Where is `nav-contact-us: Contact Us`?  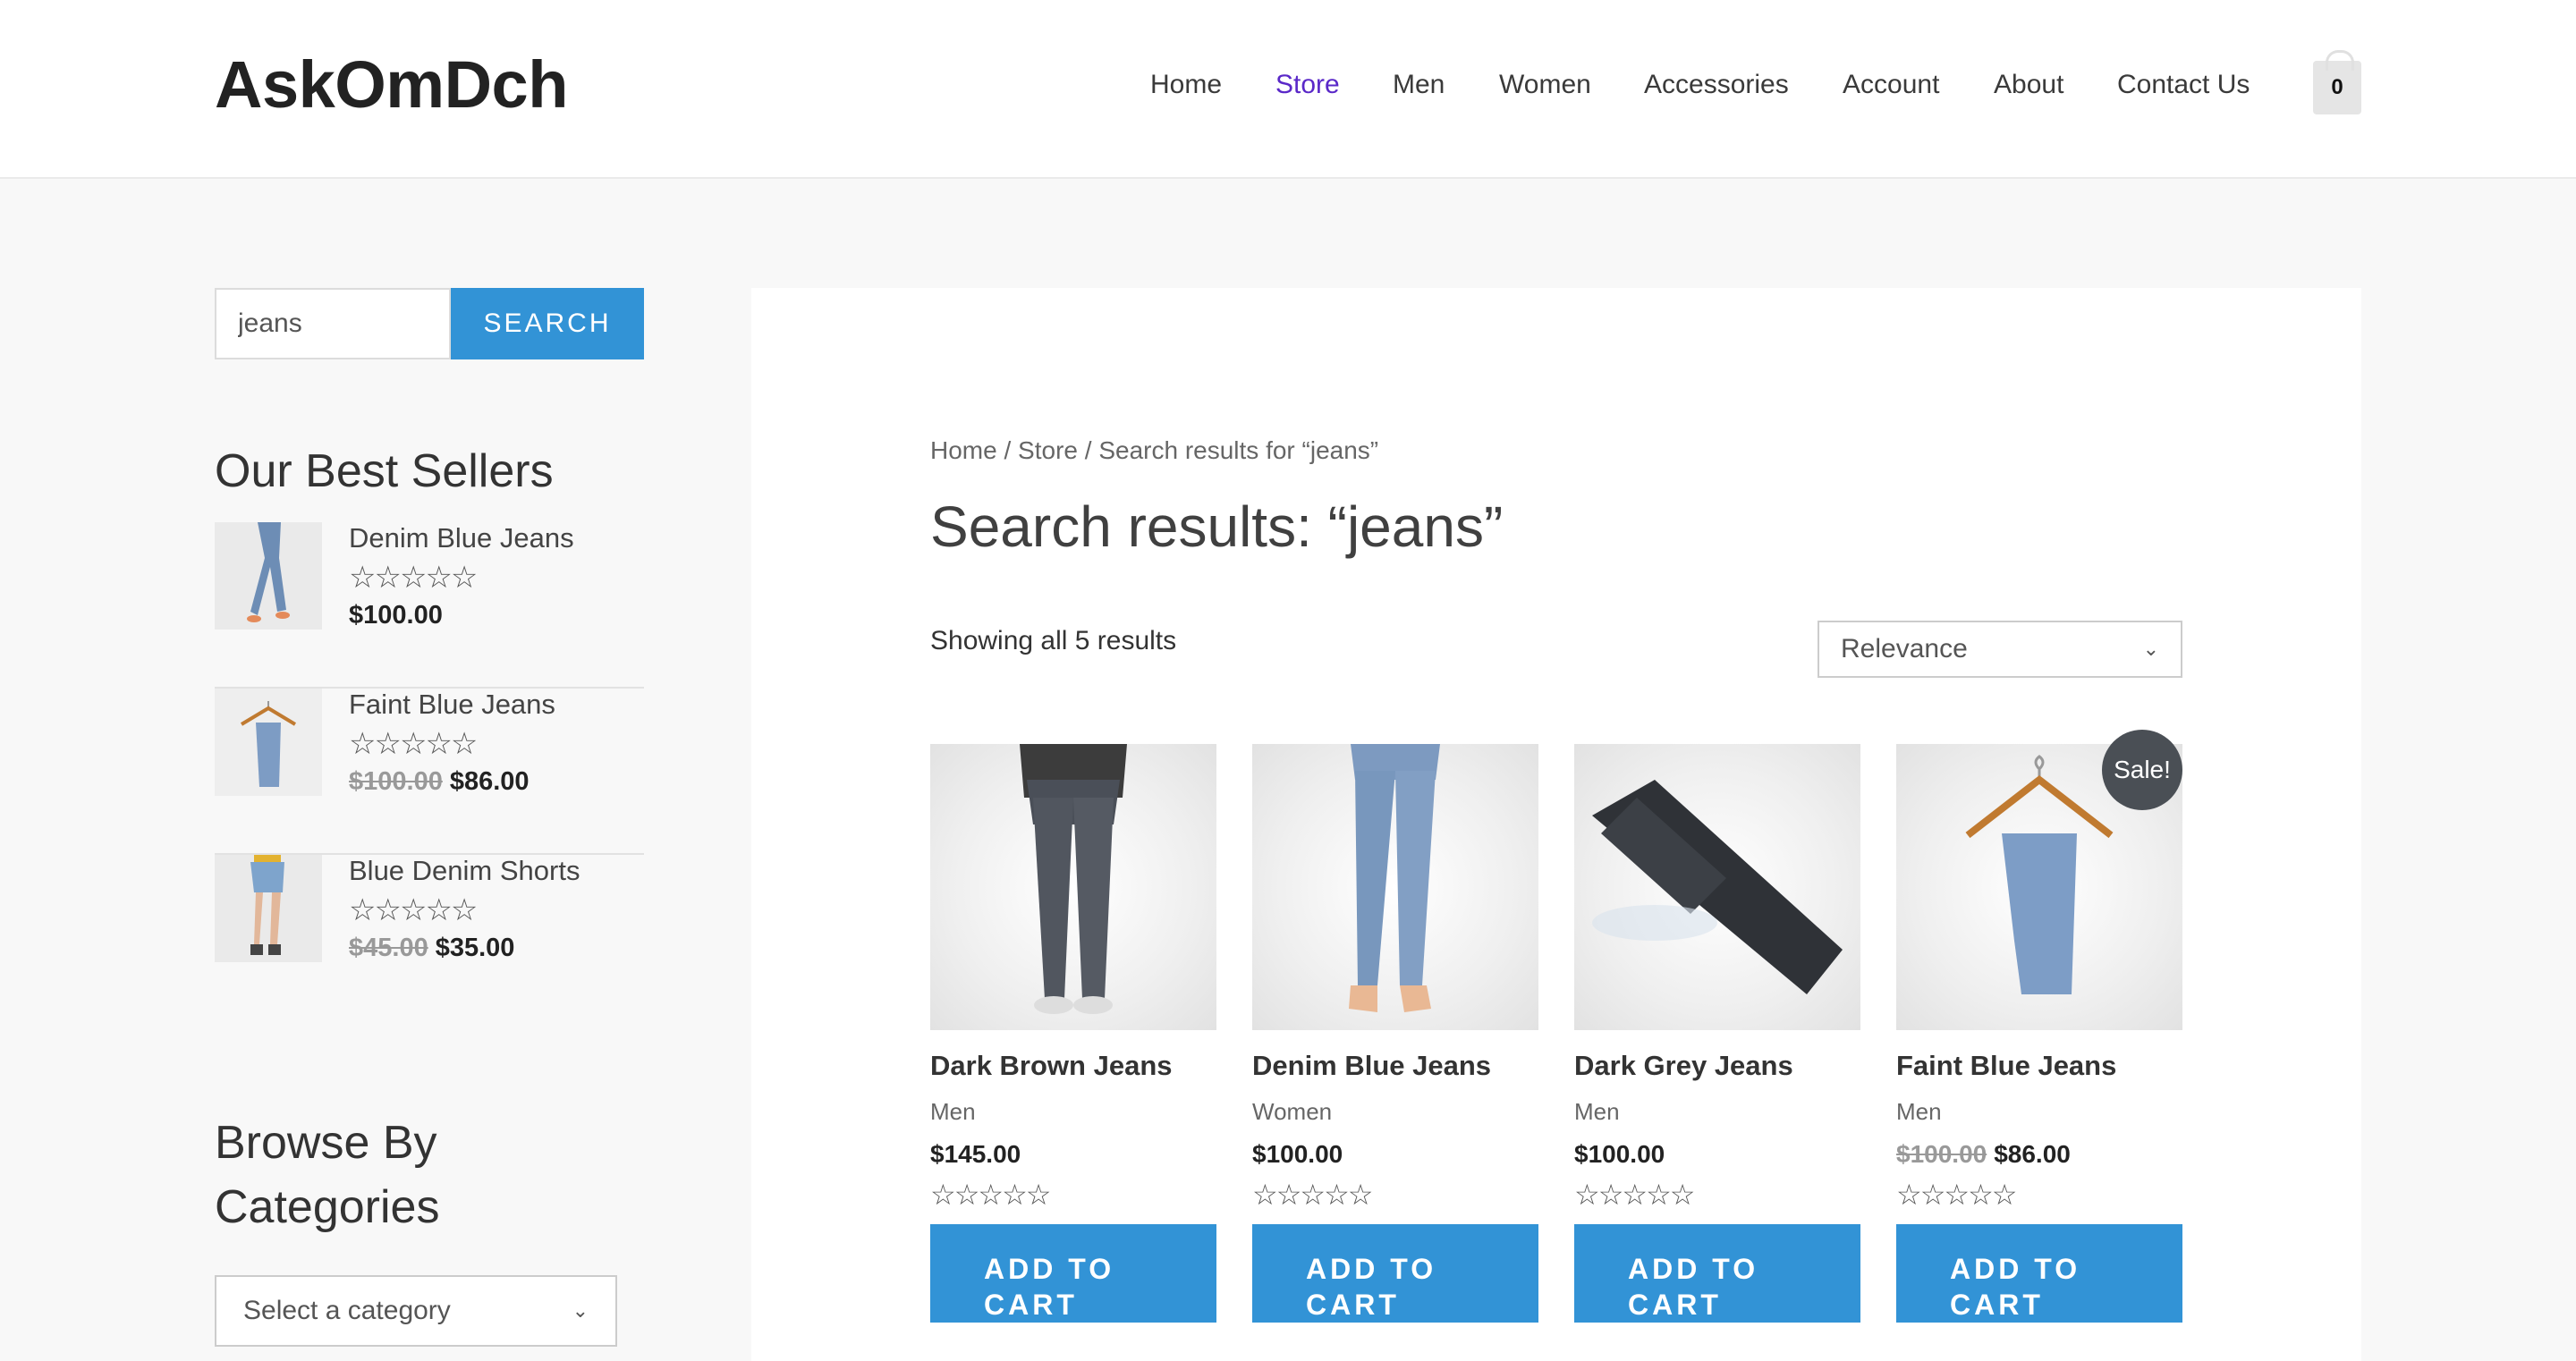 nav-contact-us: Contact Us is located at coordinates (2183, 85).